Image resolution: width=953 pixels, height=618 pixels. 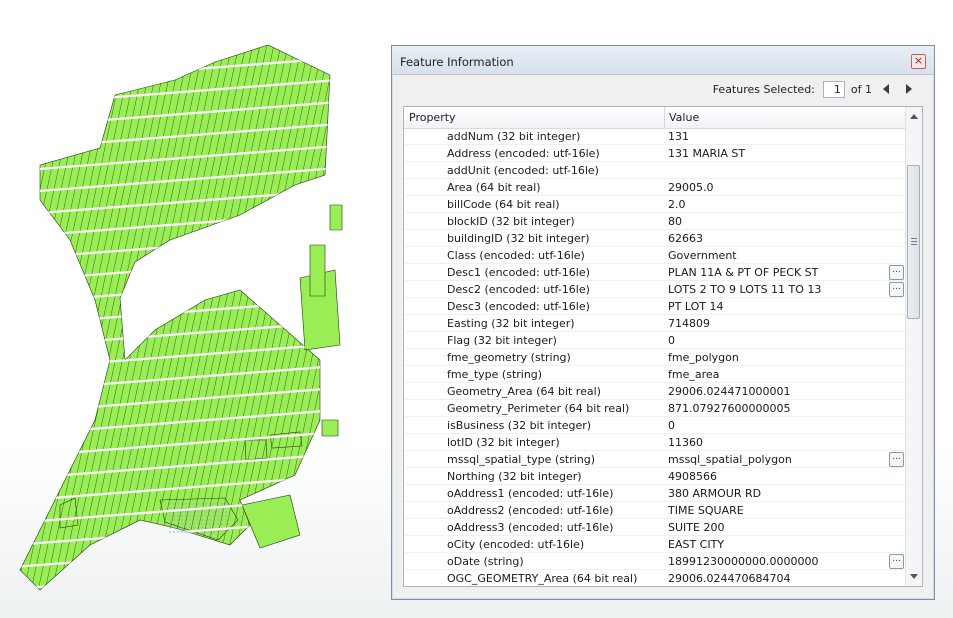 I want to click on table-row: fme_geometry (string) fme_polygon, so click(x=655, y=357).